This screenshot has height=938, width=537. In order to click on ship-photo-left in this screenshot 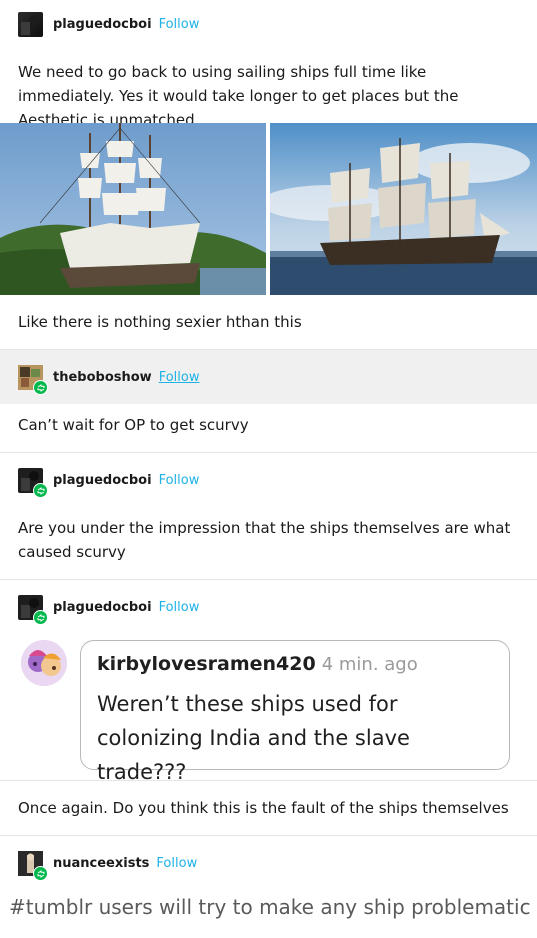, I will do `click(133, 209)`.